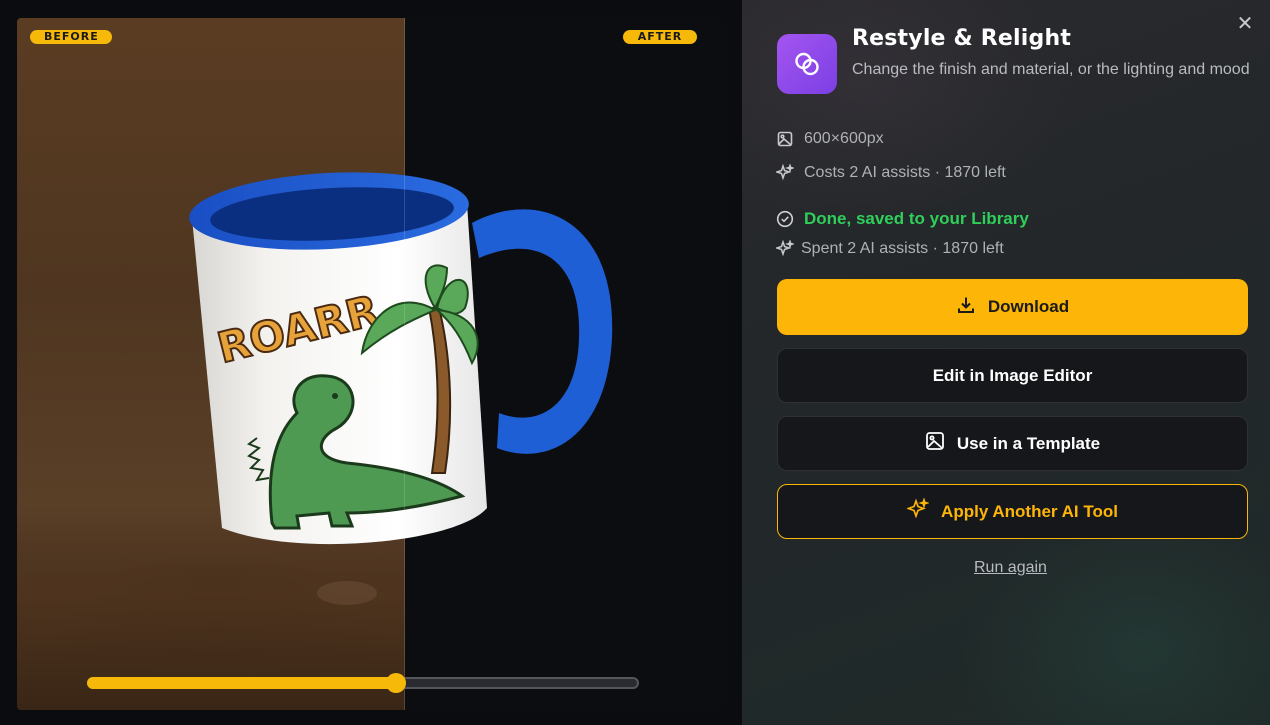  I want to click on slider-thumb, so click(396, 683).